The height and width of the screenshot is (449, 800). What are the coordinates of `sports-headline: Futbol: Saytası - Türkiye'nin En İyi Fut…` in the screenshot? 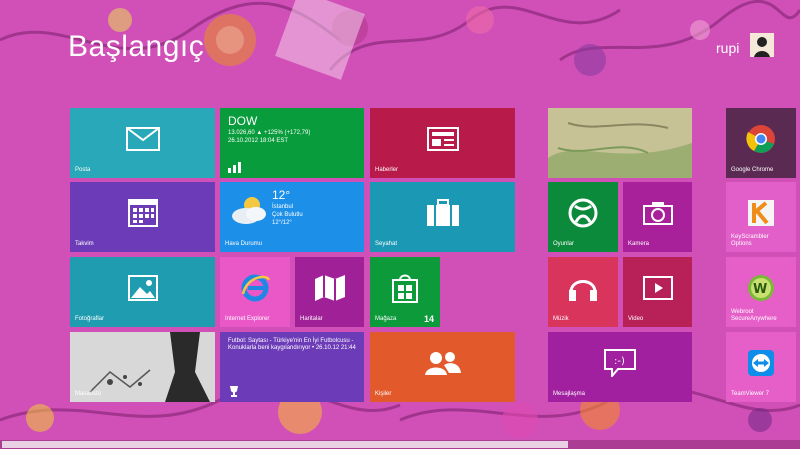 It's located at (292, 344).